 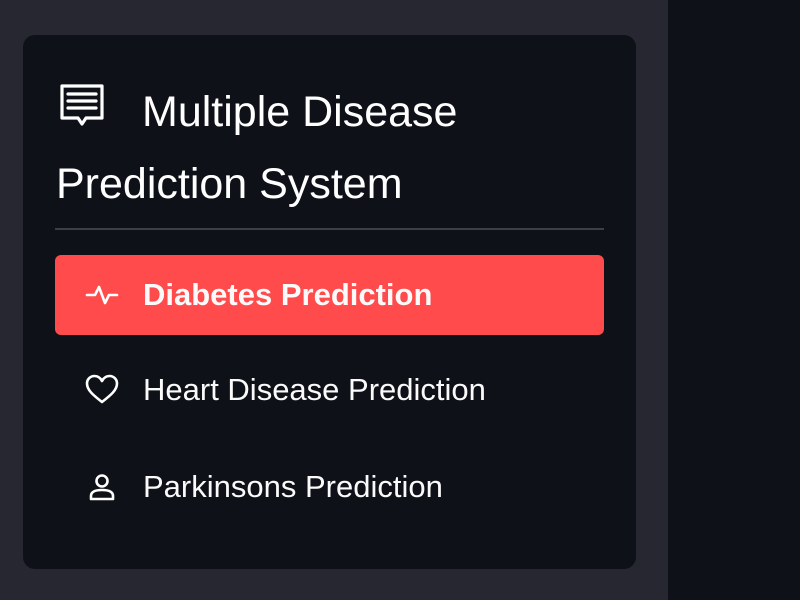 What do you see at coordinates (293, 486) in the screenshot?
I see `menu-item-label: Parkinsons Prediction` at bounding box center [293, 486].